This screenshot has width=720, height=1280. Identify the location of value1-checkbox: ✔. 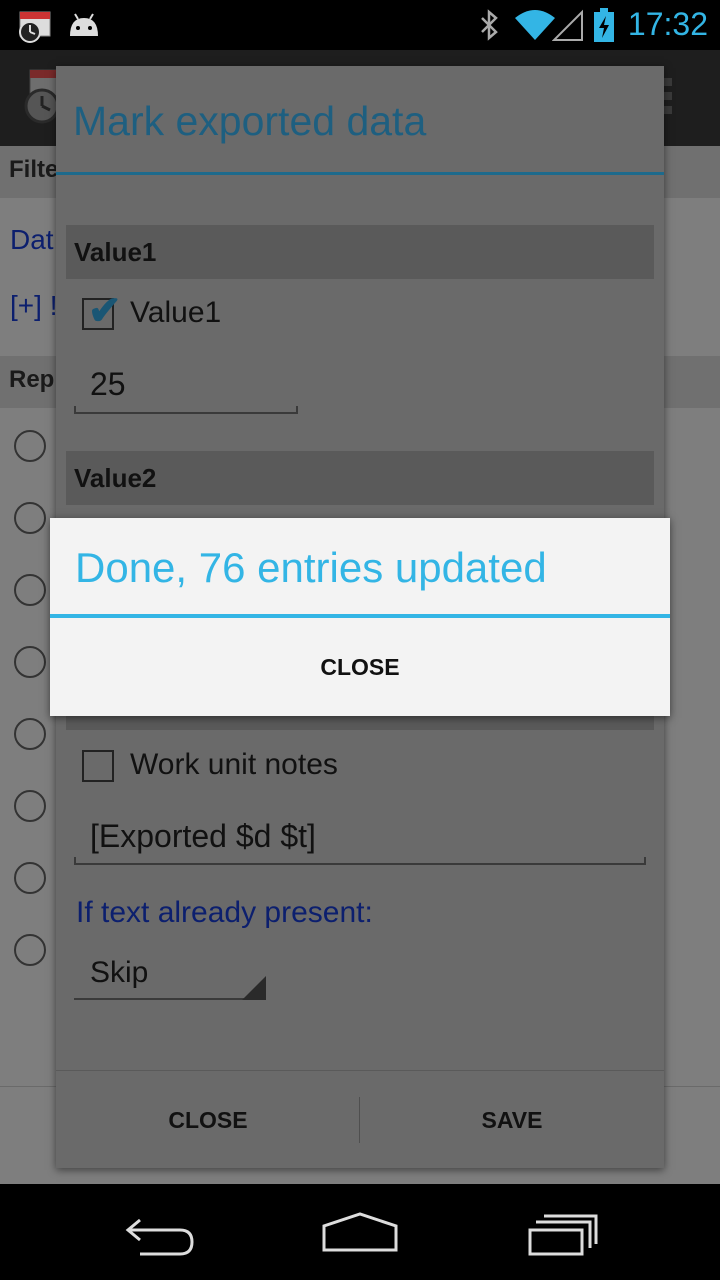
(102, 311).